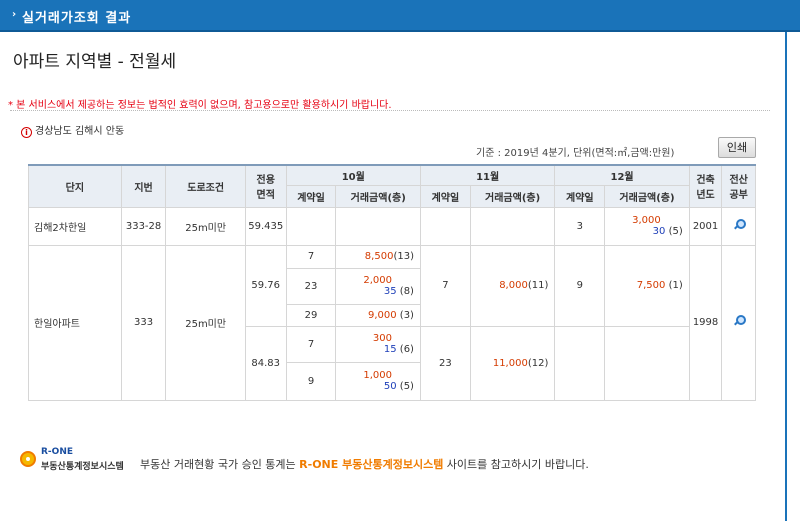 The height and width of the screenshot is (521, 800). Describe the element at coordinates (675, 231) in the screenshot. I see `floor-number: (5)` at that location.